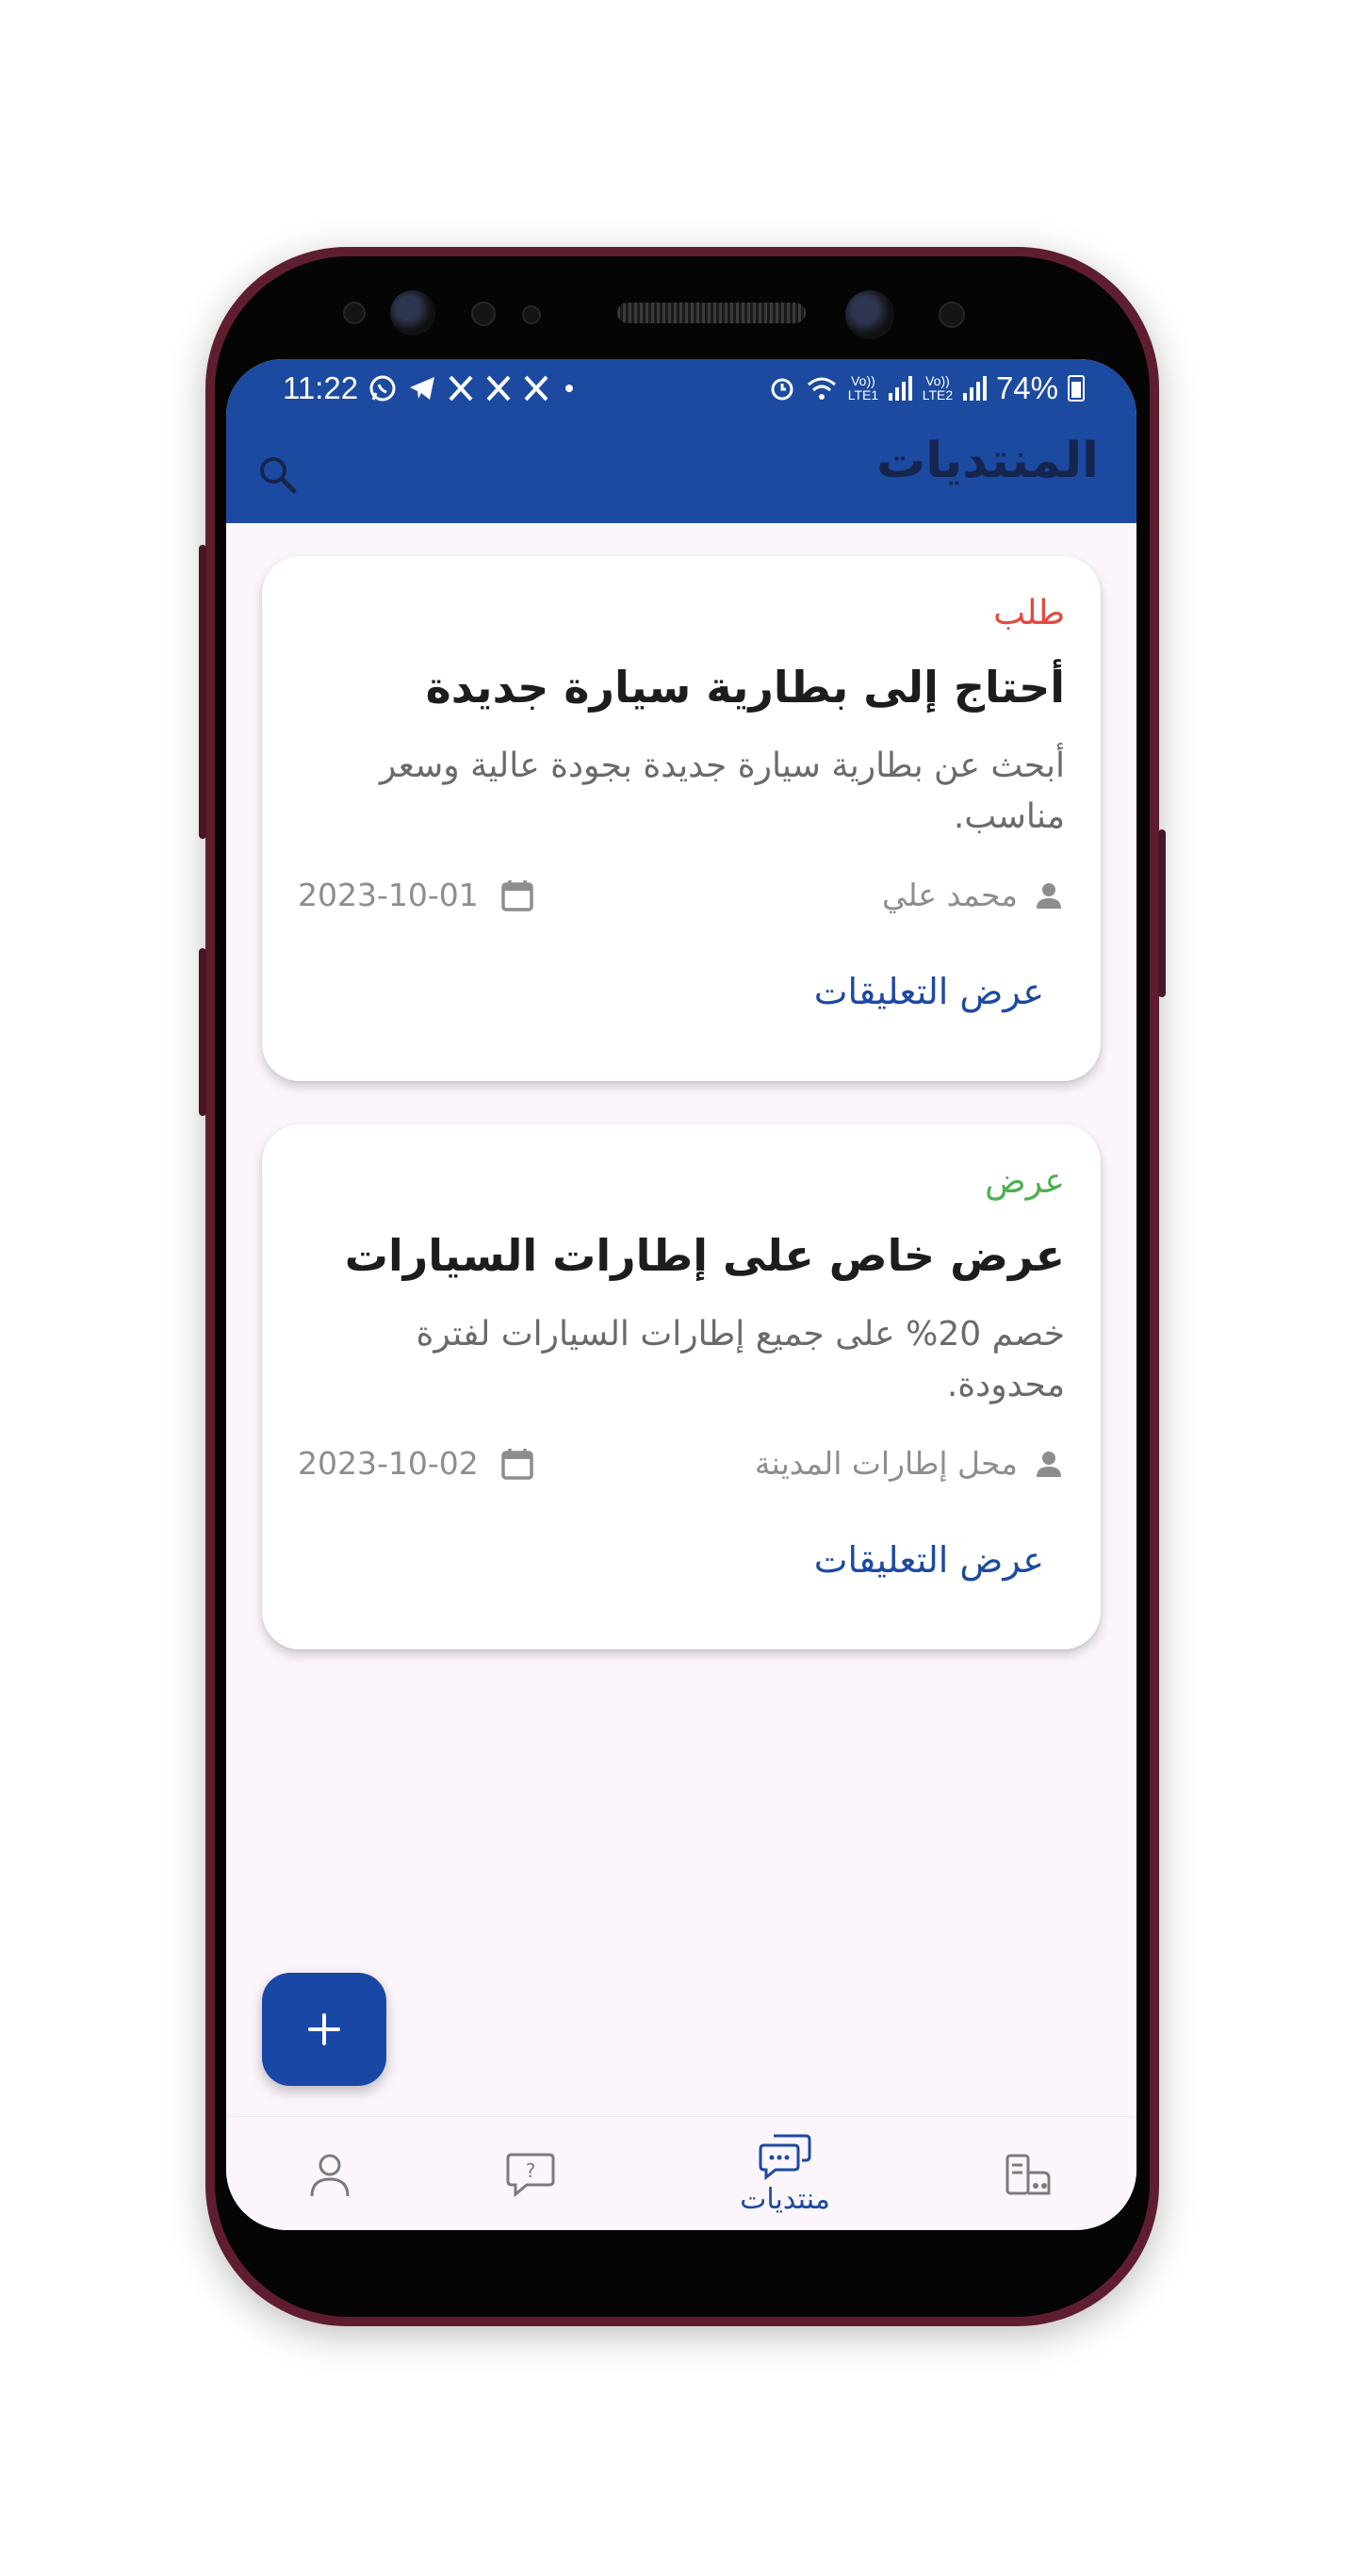  What do you see at coordinates (782, 390) in the screenshot?
I see `alarm-icon` at bounding box center [782, 390].